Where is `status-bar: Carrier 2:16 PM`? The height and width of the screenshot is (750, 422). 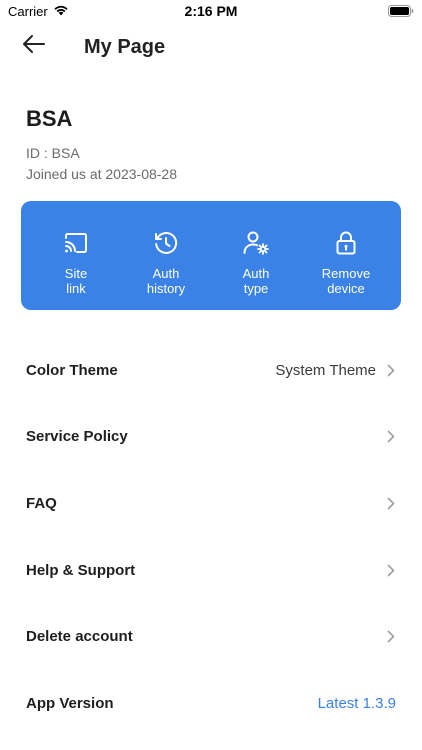 status-bar: Carrier 2:16 PM is located at coordinates (211, 11).